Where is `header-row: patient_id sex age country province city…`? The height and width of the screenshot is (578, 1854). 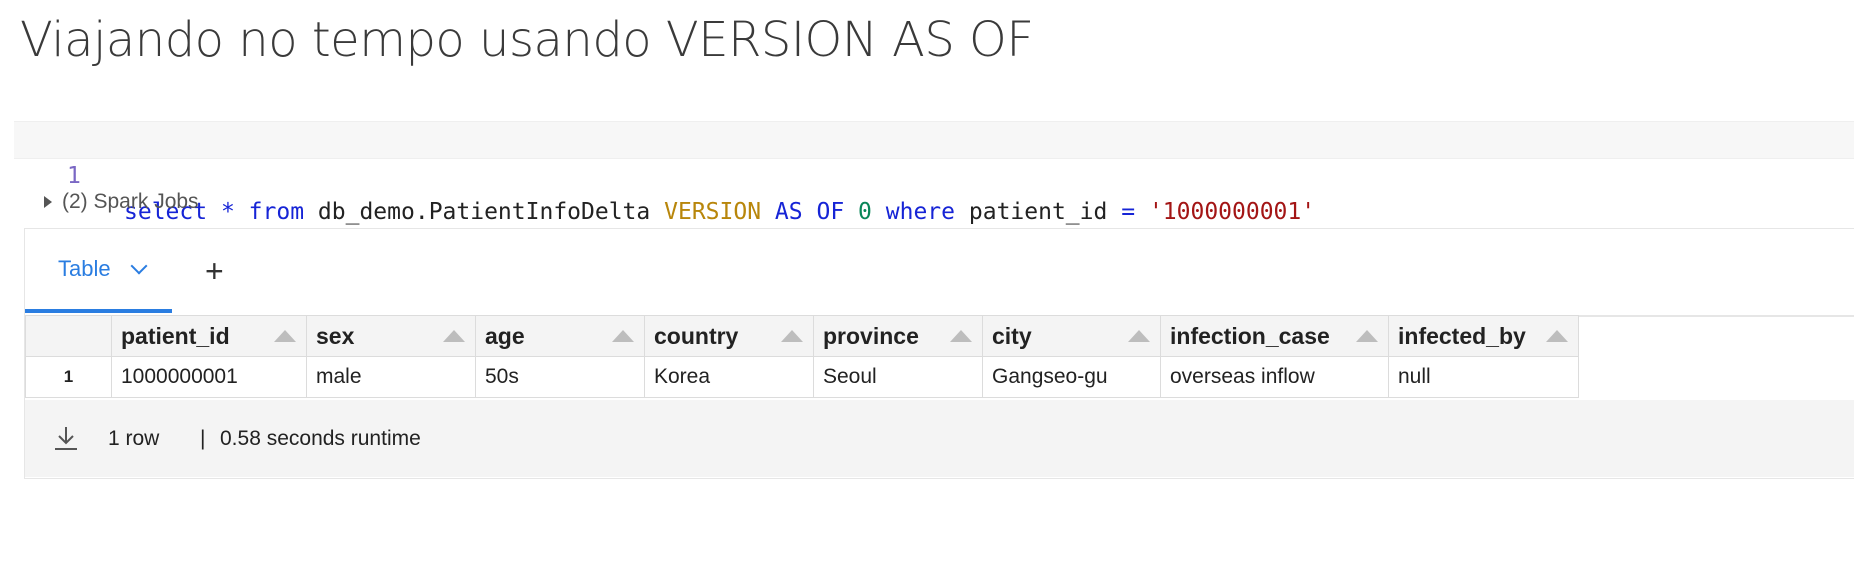
header-row: patient_id sex age country province city… is located at coordinates (802, 336).